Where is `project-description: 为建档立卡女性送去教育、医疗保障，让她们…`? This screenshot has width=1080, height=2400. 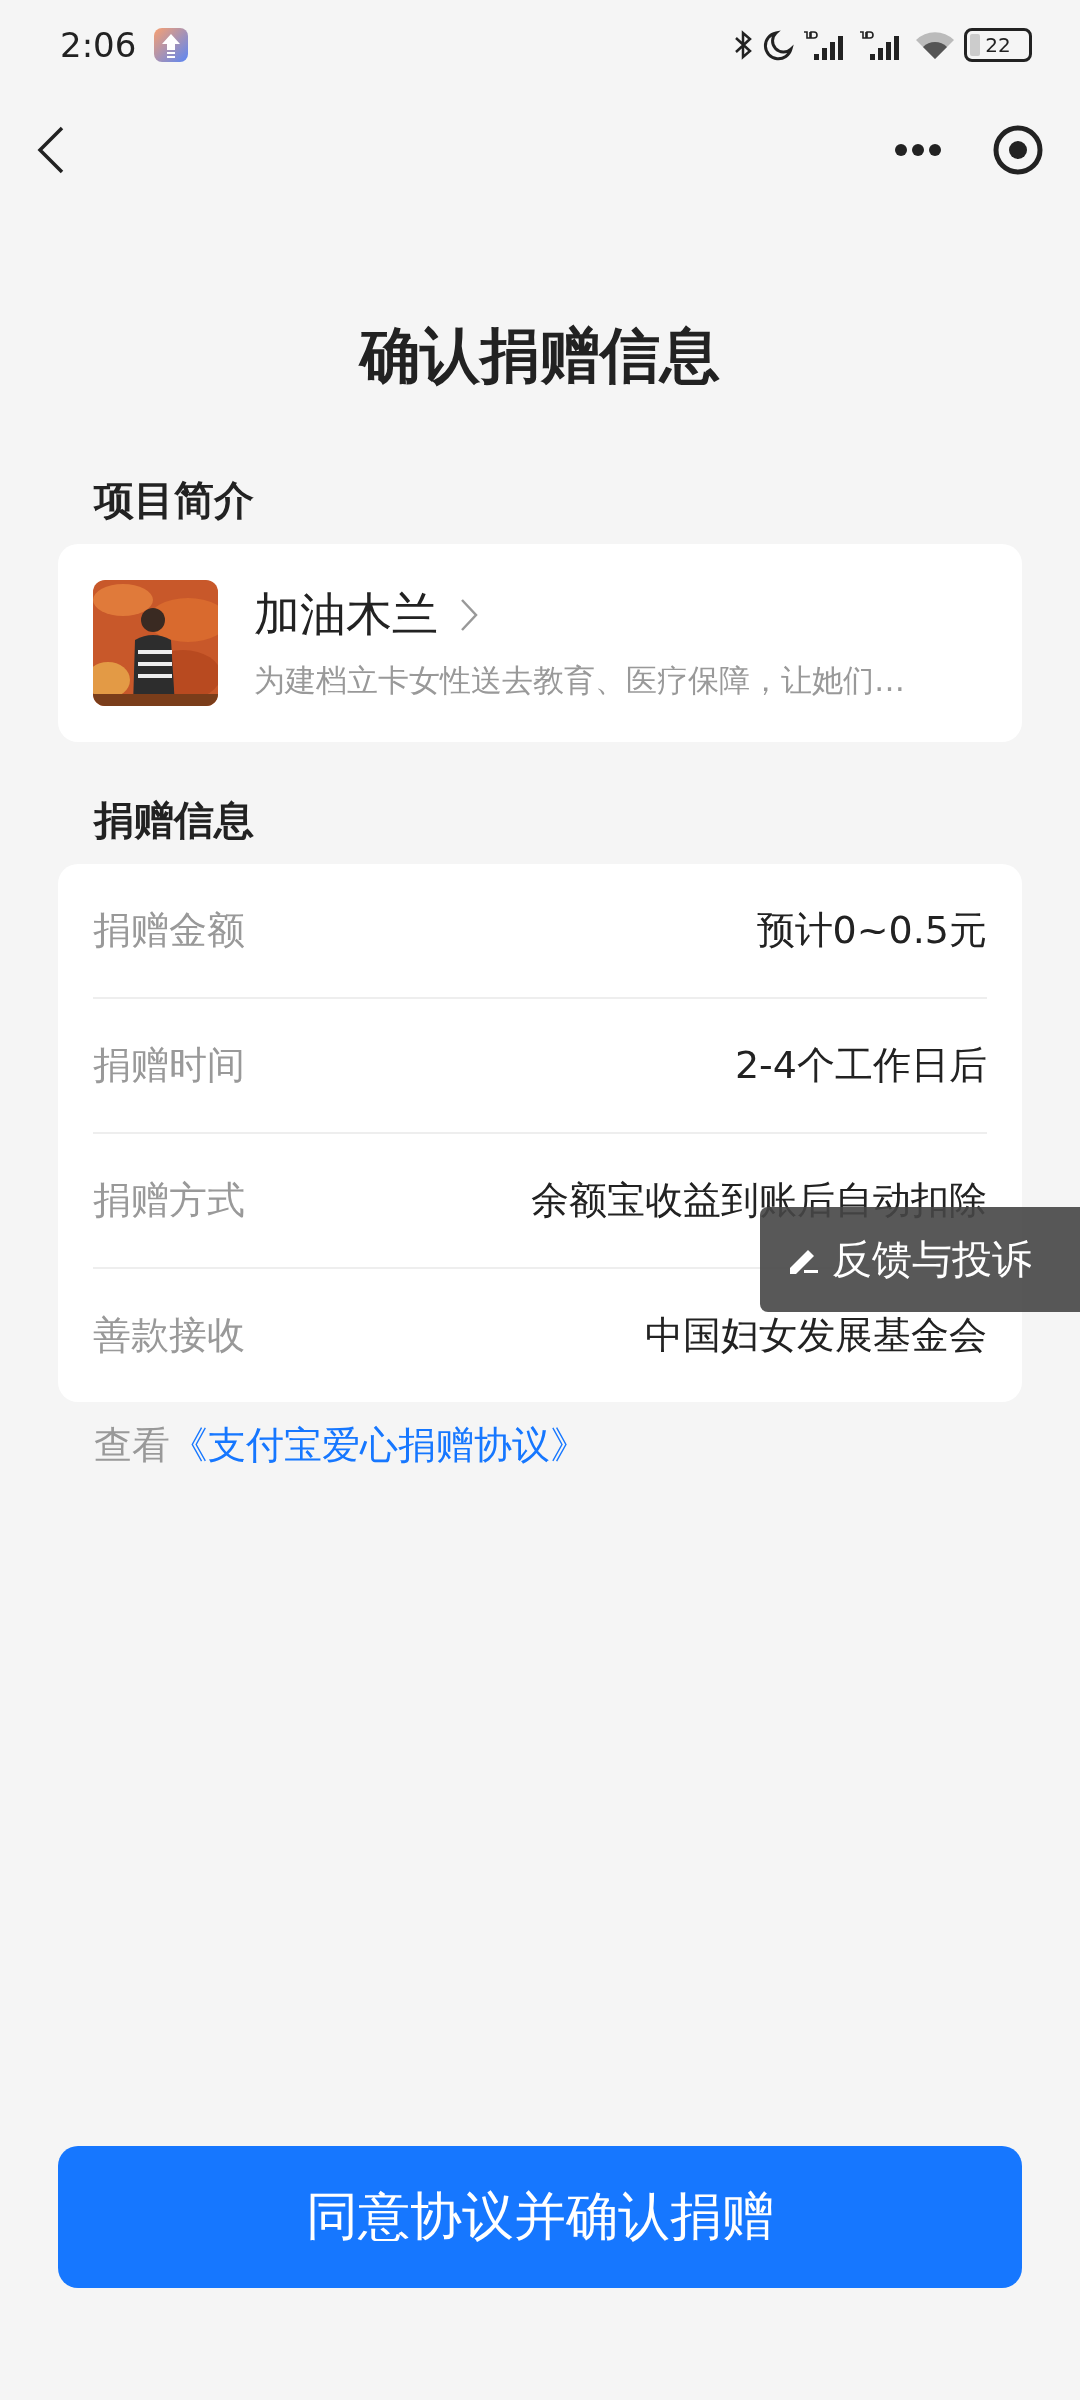
project-description: 为建档立卡女性送去教育、医疗保障，让她们… is located at coordinates (579, 680).